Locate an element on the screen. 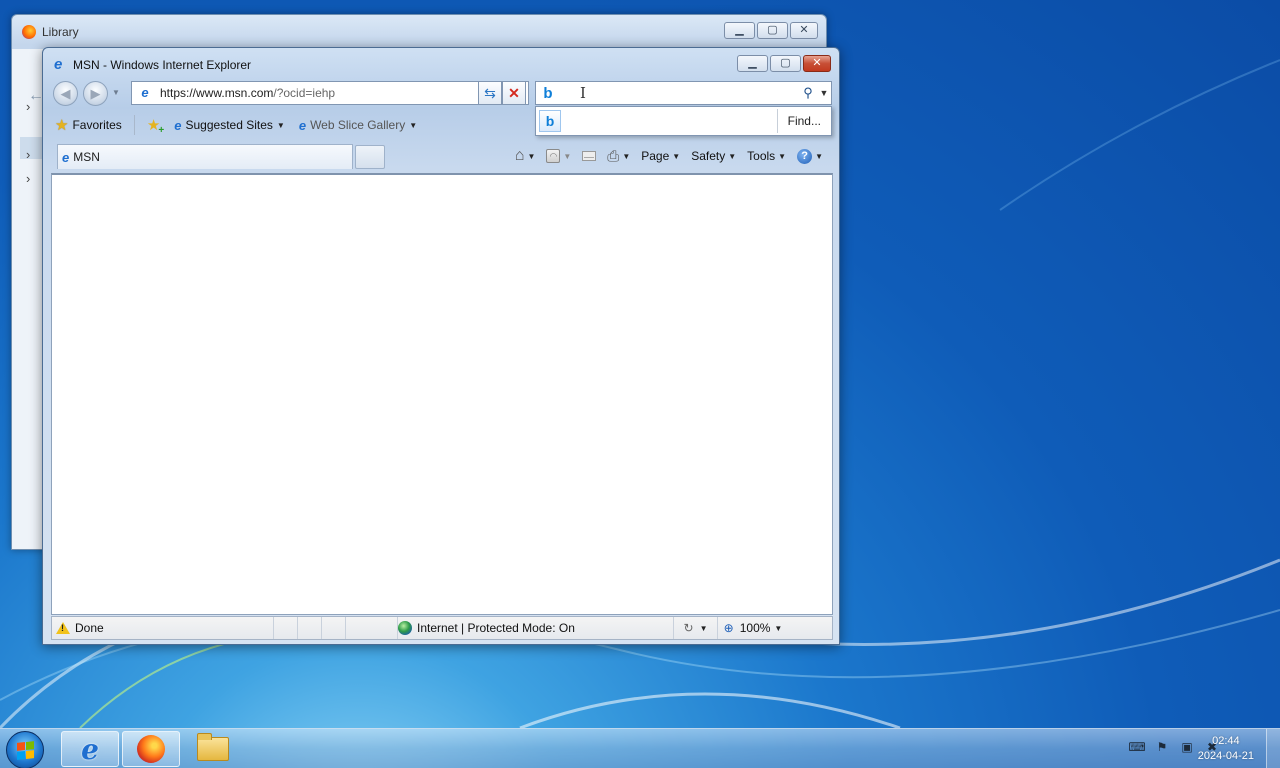  library-sidebar: ← › › › is located at coordinates (28, 299).